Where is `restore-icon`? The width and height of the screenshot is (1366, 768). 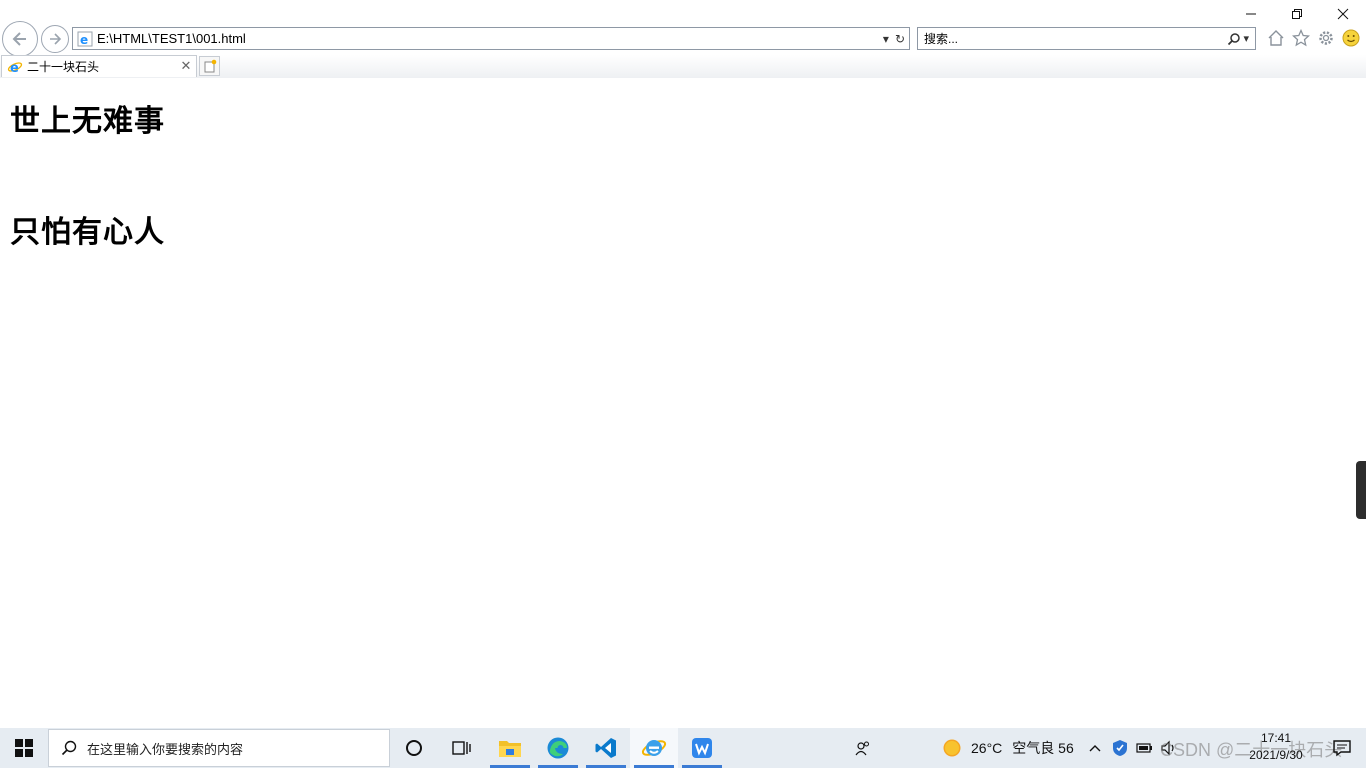 restore-icon is located at coordinates (1297, 14).